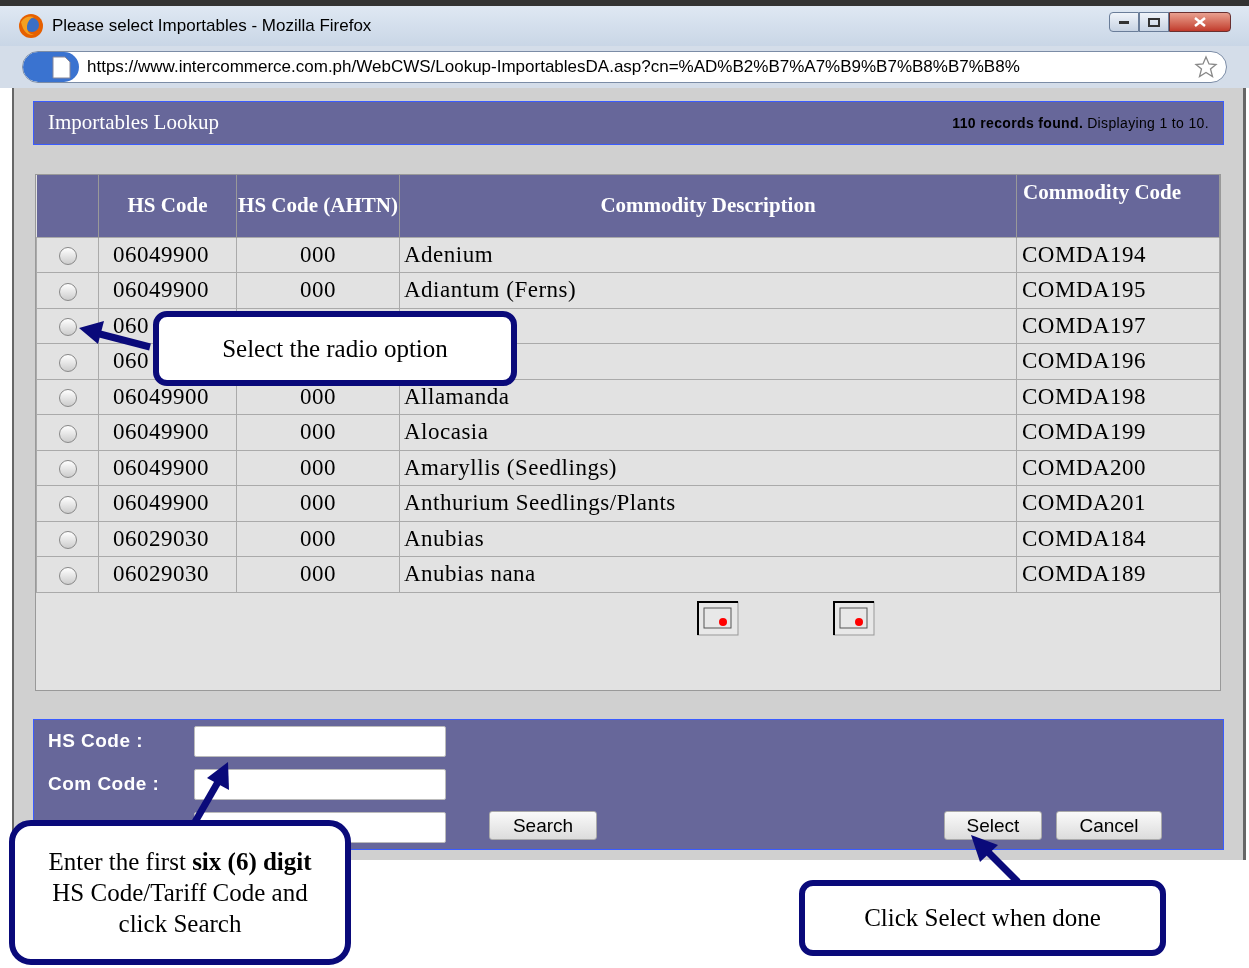  I want to click on field-label: Com Code :, so click(104, 784).